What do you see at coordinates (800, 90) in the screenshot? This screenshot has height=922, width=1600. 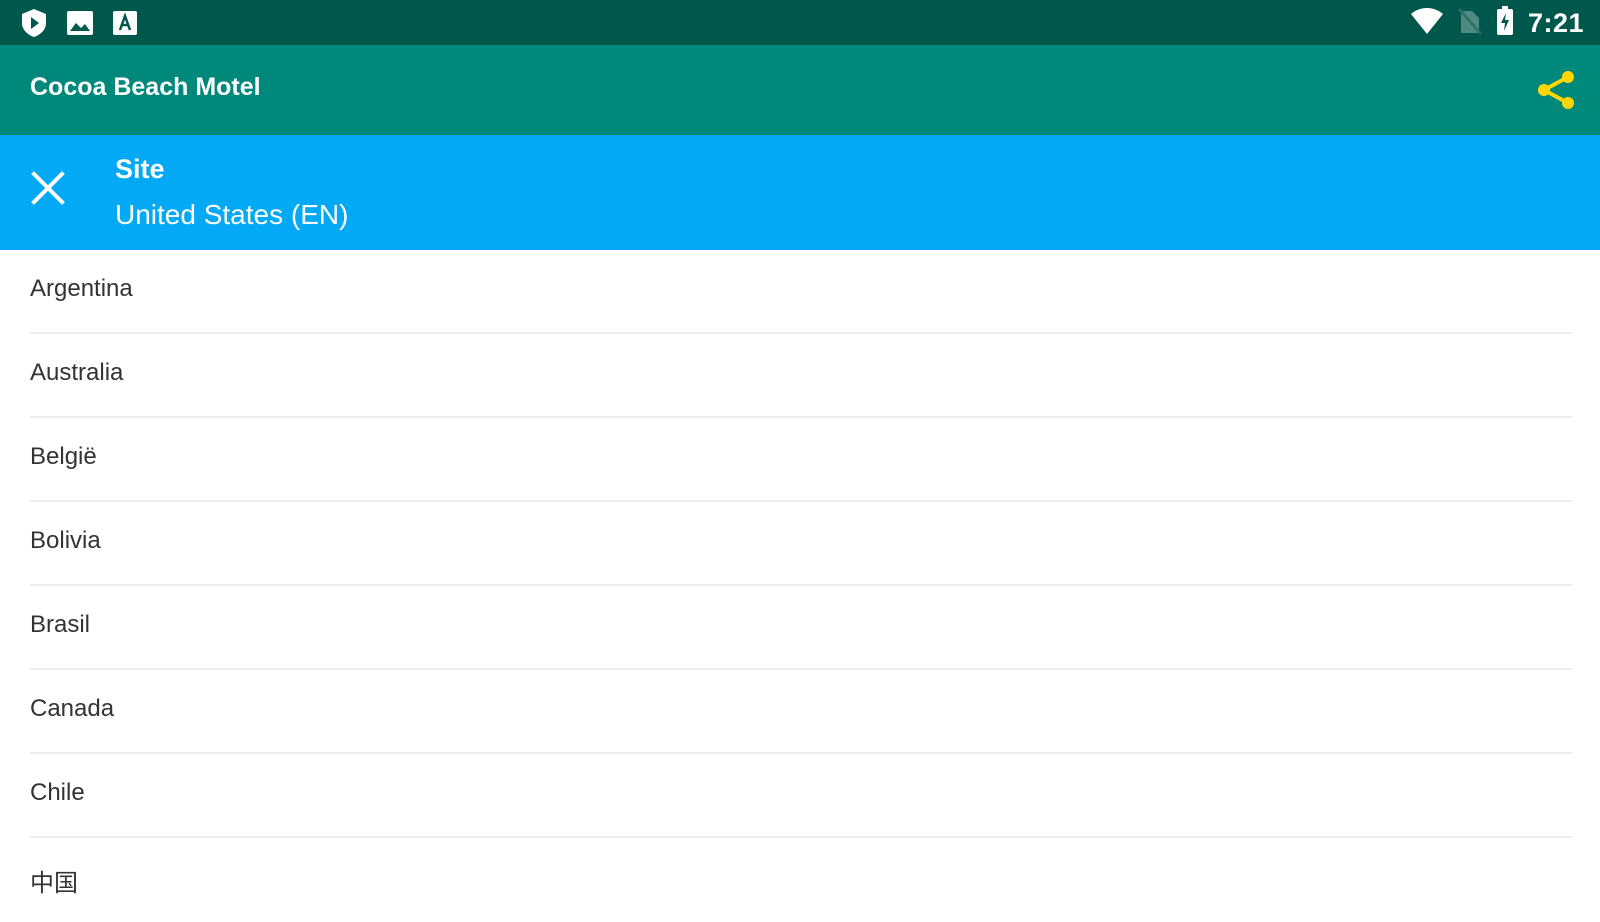 I see `app-bar: Cocoa Beach Motel` at bounding box center [800, 90].